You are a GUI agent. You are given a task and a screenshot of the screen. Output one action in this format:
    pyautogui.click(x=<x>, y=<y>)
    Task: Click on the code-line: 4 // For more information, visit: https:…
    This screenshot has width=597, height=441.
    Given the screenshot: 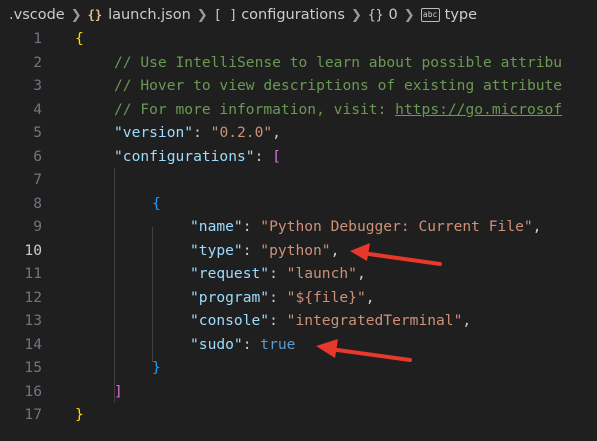 What is the action you would take?
    pyautogui.click(x=298, y=110)
    